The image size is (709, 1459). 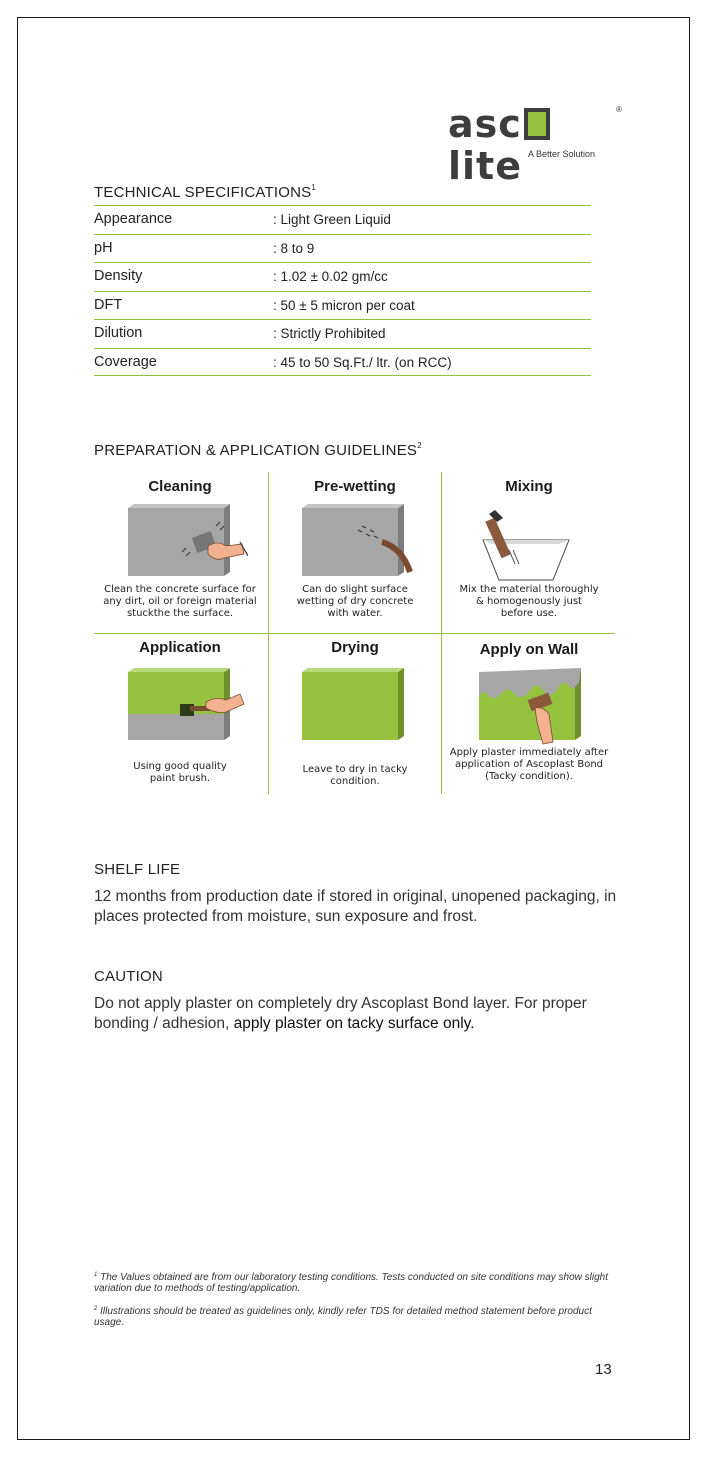 What do you see at coordinates (180, 647) in the screenshot?
I see `step-title: Application` at bounding box center [180, 647].